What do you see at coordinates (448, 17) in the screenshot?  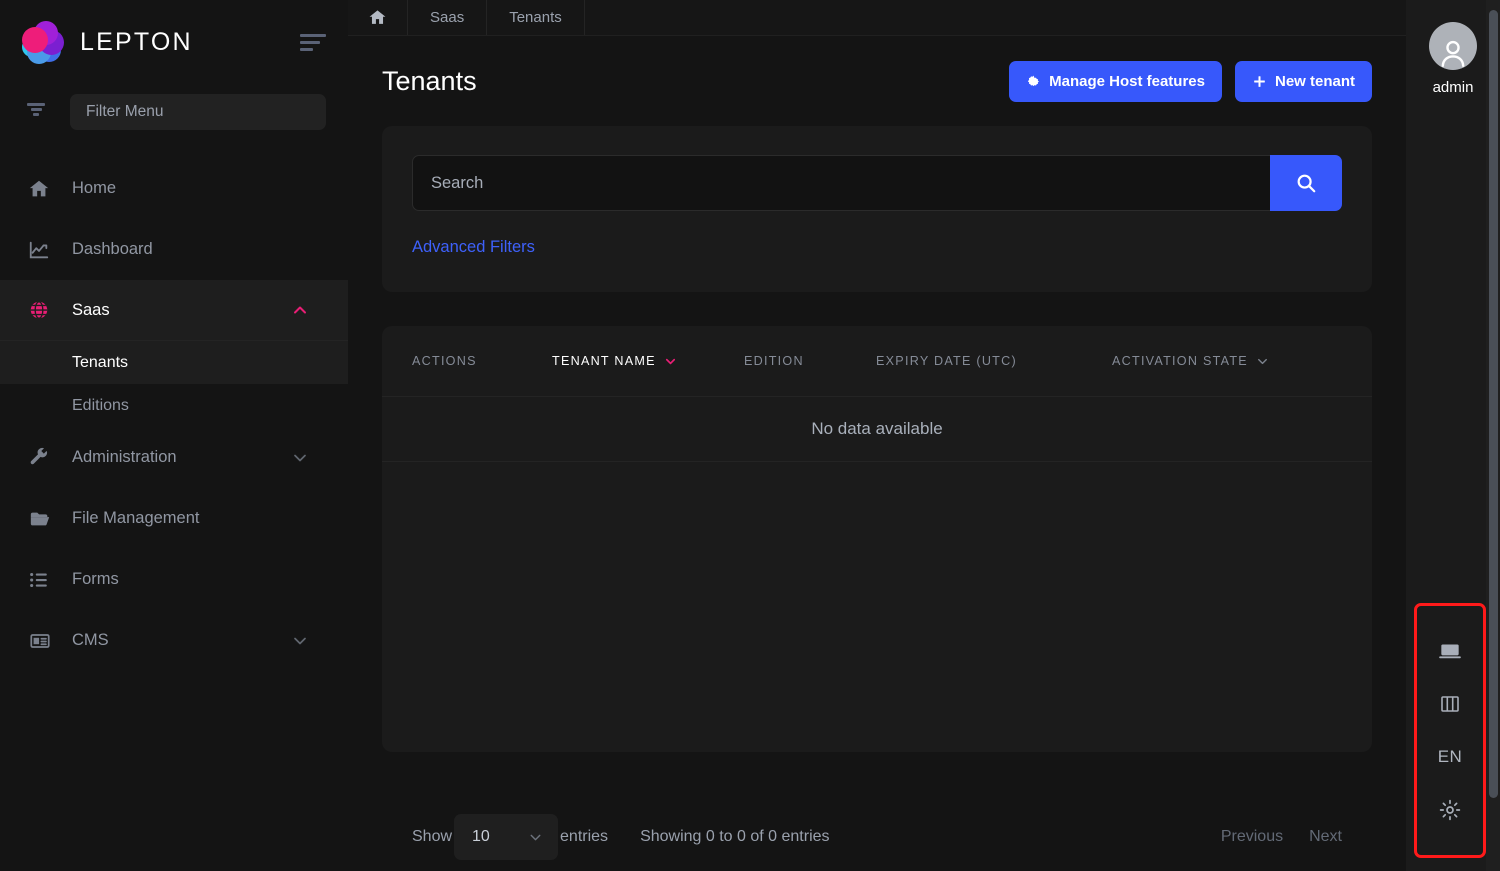 I see `breadcrumb-item-saas: Saas` at bounding box center [448, 17].